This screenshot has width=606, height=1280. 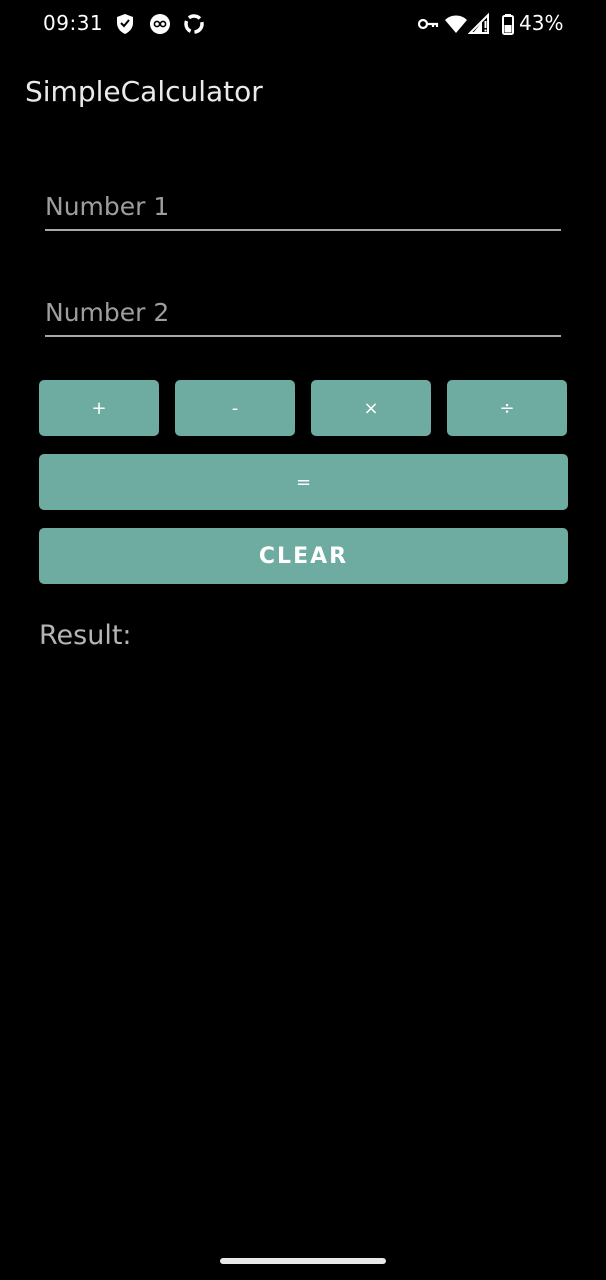 I want to click on wifi-icon, so click(x=456, y=24).